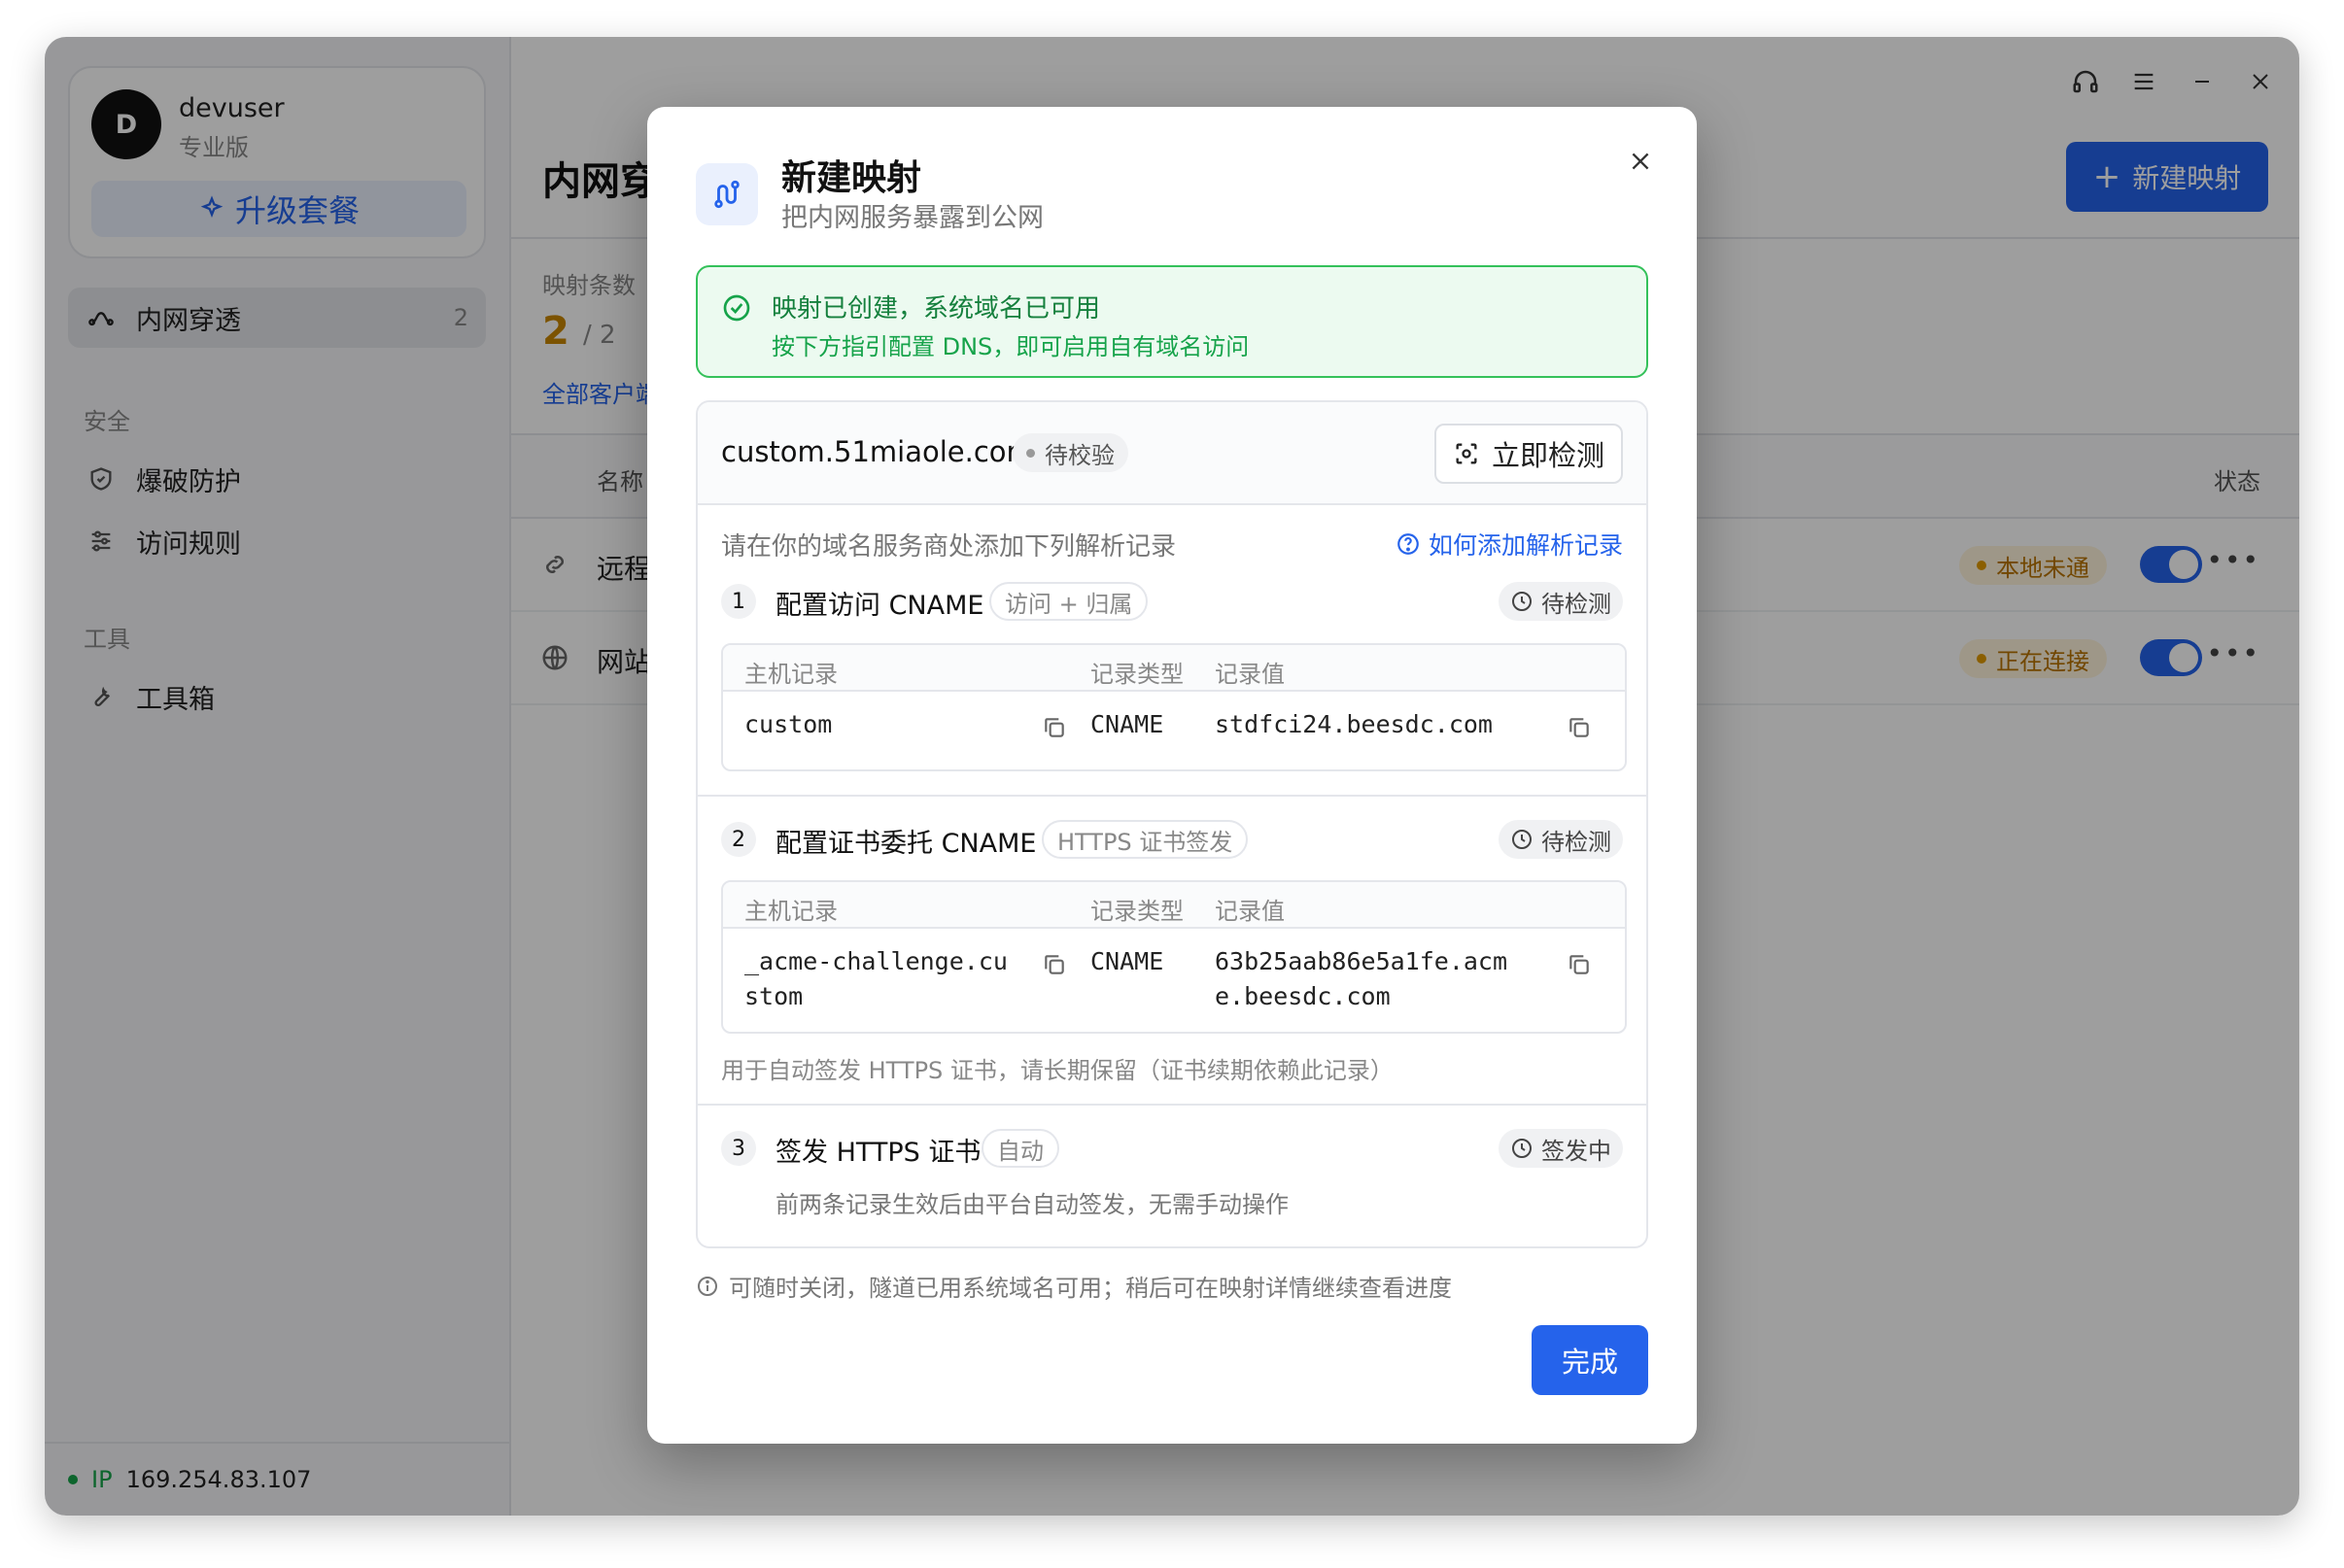  Describe the element at coordinates (879, 1153) in the screenshot. I see `step-title: 签发 HTTPS 证书` at that location.